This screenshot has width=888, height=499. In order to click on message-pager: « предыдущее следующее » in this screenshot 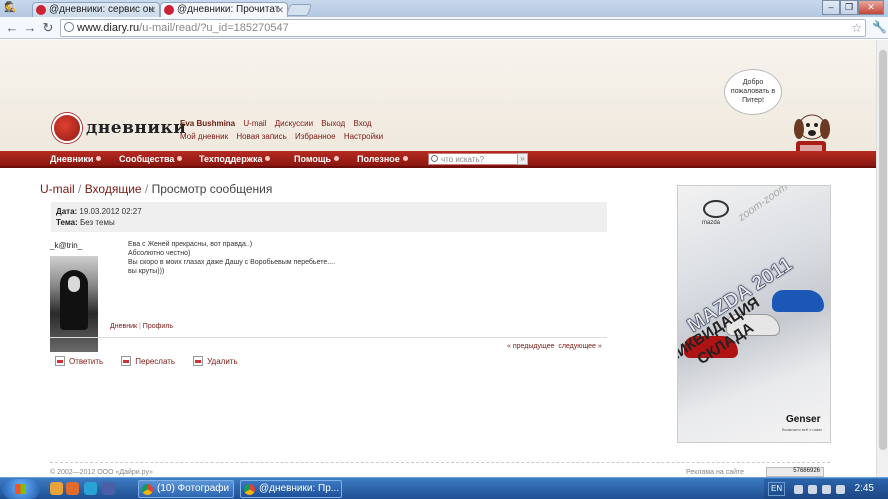, I will do `click(554, 346)`.